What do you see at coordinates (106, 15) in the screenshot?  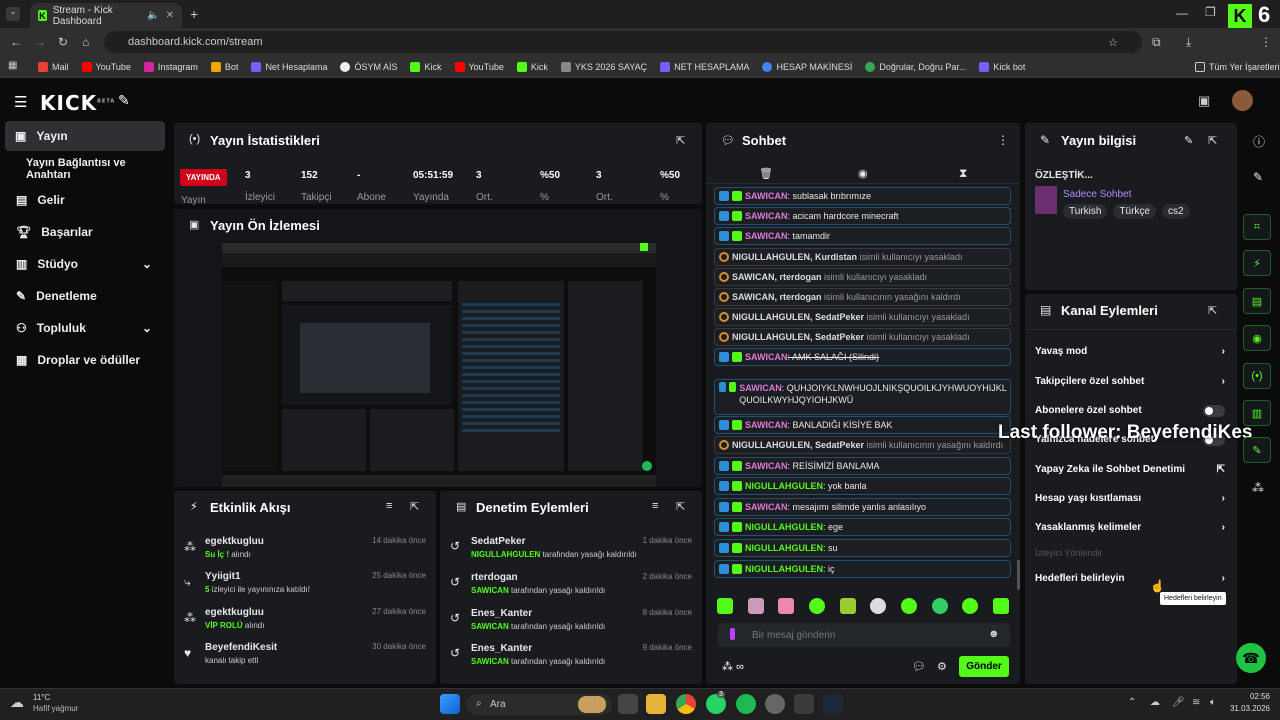 I see `browser-tab: K Stream - Kick Dashboard 🔈 ✕` at bounding box center [106, 15].